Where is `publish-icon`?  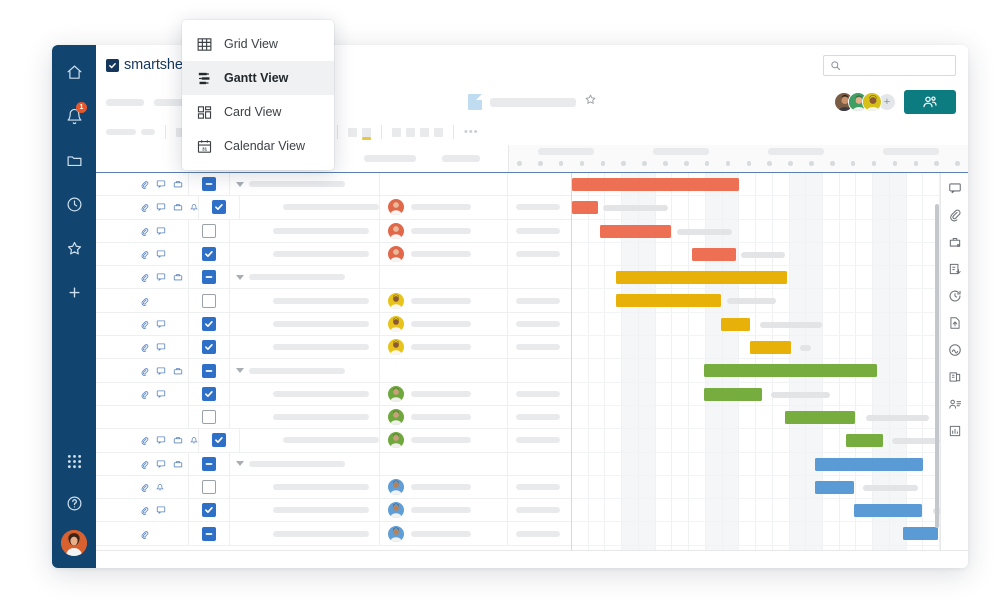 publish-icon is located at coordinates (955, 323).